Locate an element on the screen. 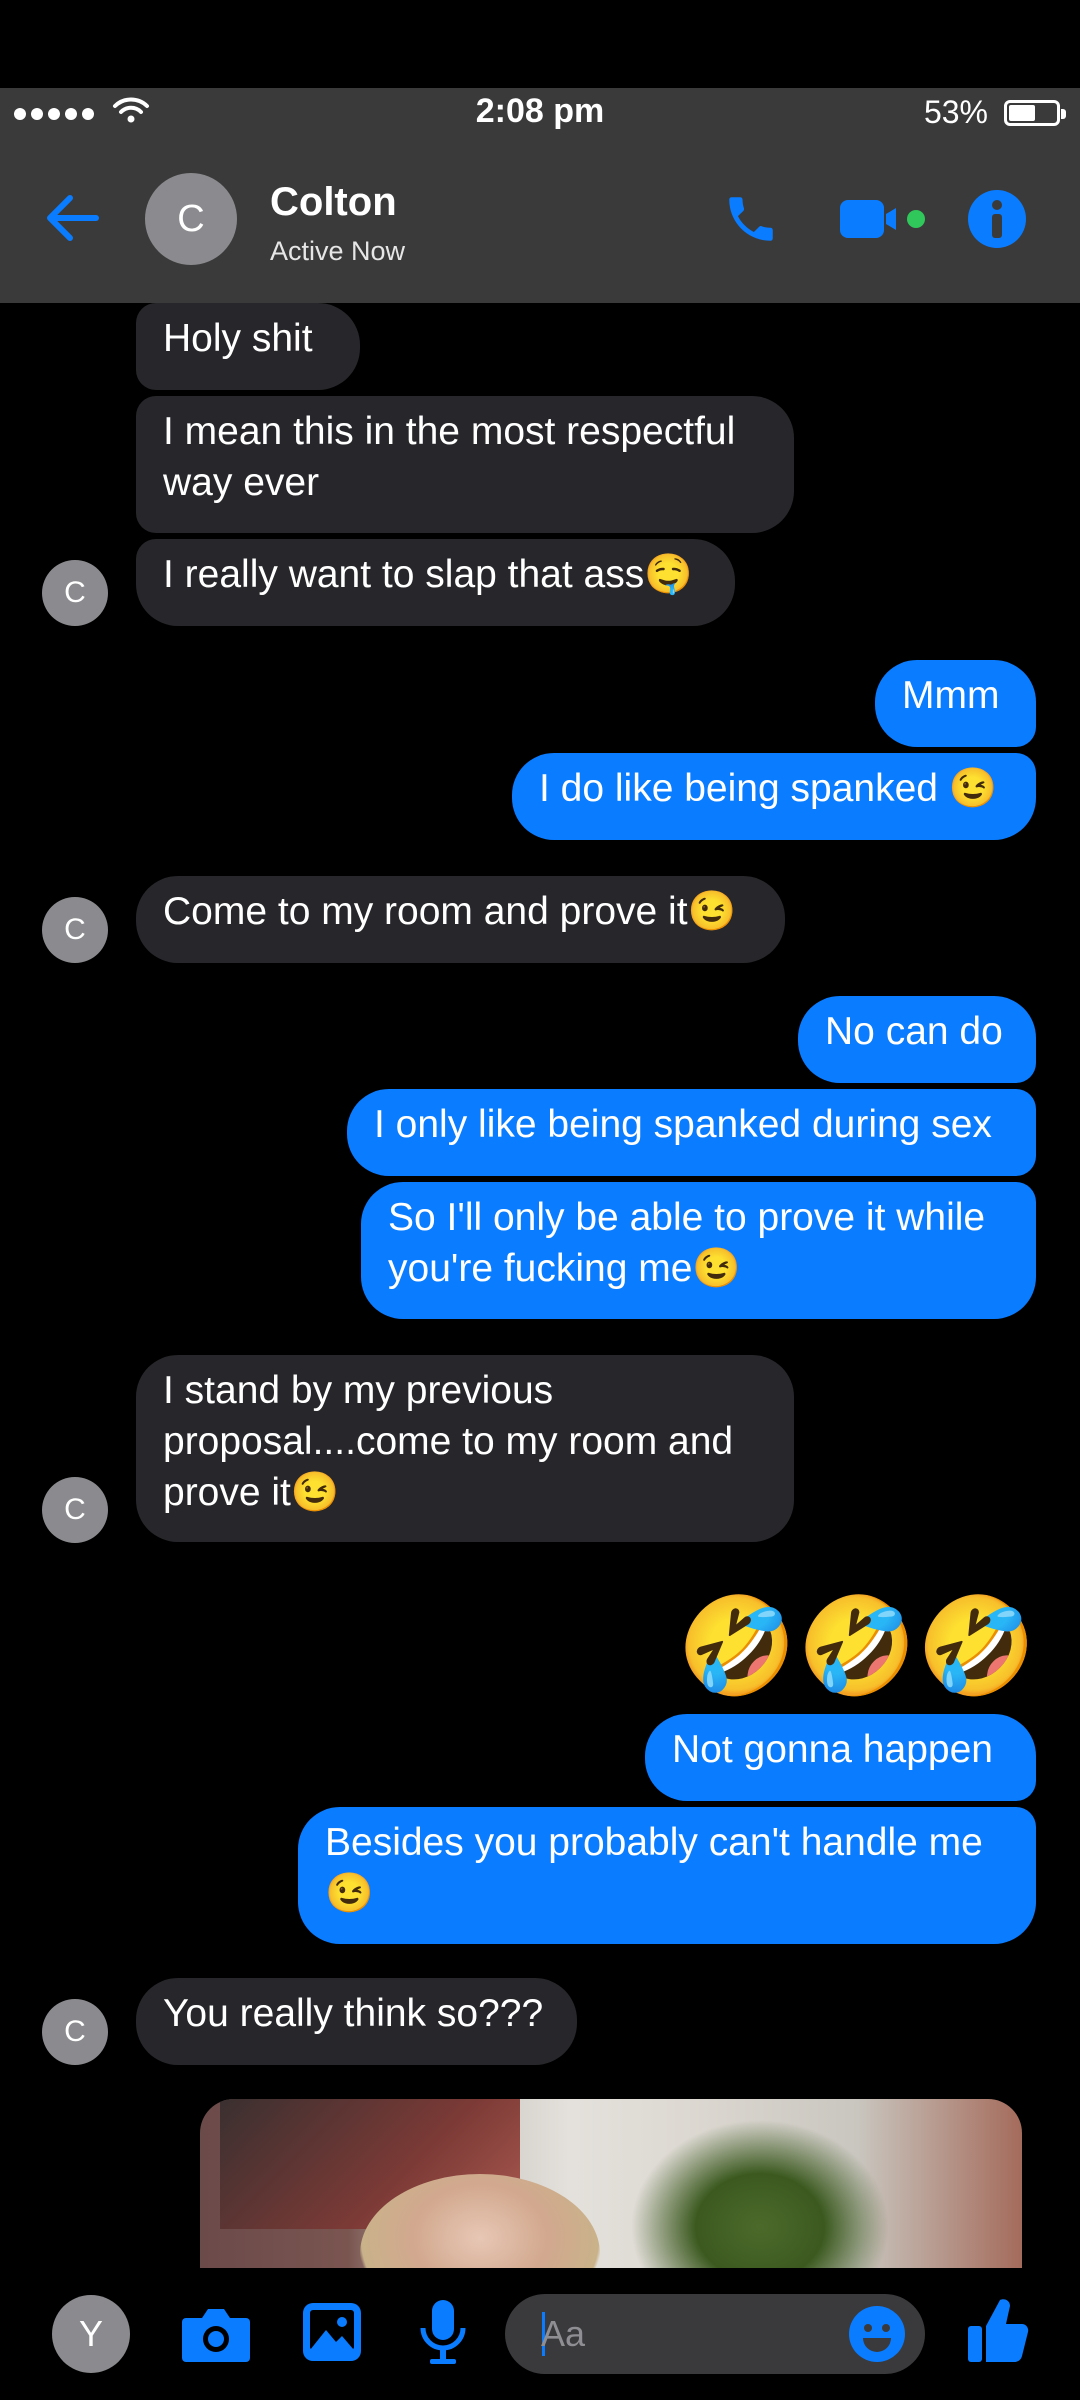 This screenshot has width=1080, height=2400. outgoing-message: No can do is located at coordinates (917, 1039).